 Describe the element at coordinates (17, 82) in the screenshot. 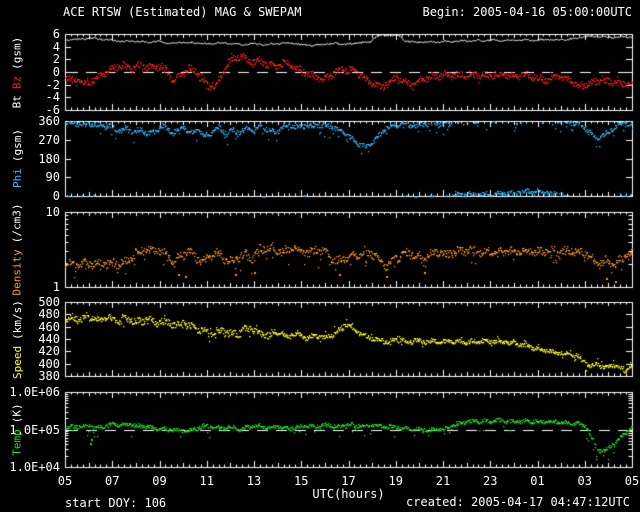

I see `axis-label-part: Bz` at that location.